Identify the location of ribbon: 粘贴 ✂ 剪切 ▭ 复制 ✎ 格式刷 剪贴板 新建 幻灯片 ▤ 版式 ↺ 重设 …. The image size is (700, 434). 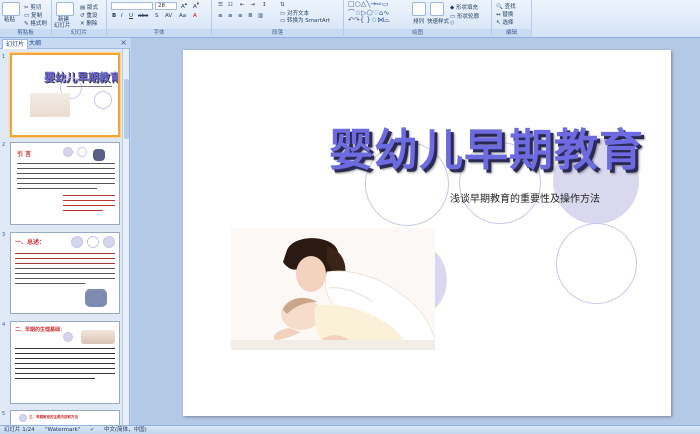
(350, 19).